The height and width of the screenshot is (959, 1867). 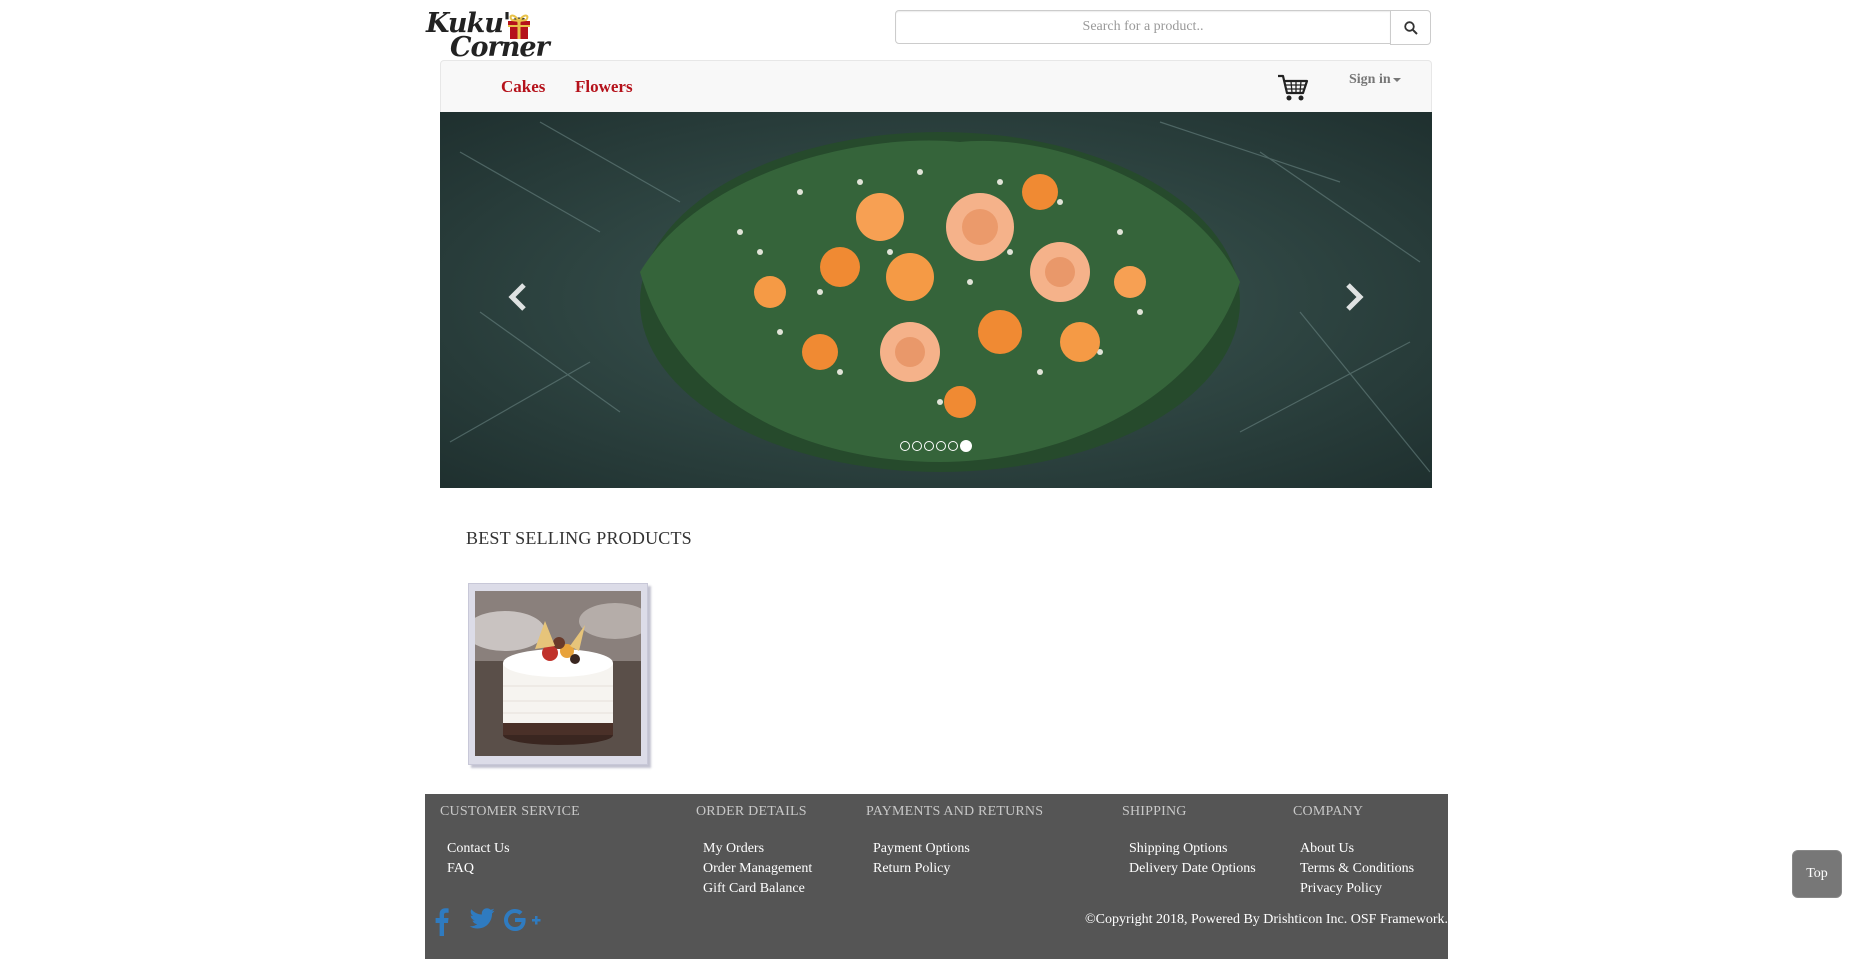 I want to click on carousel-next-button, so click(x=1354, y=297).